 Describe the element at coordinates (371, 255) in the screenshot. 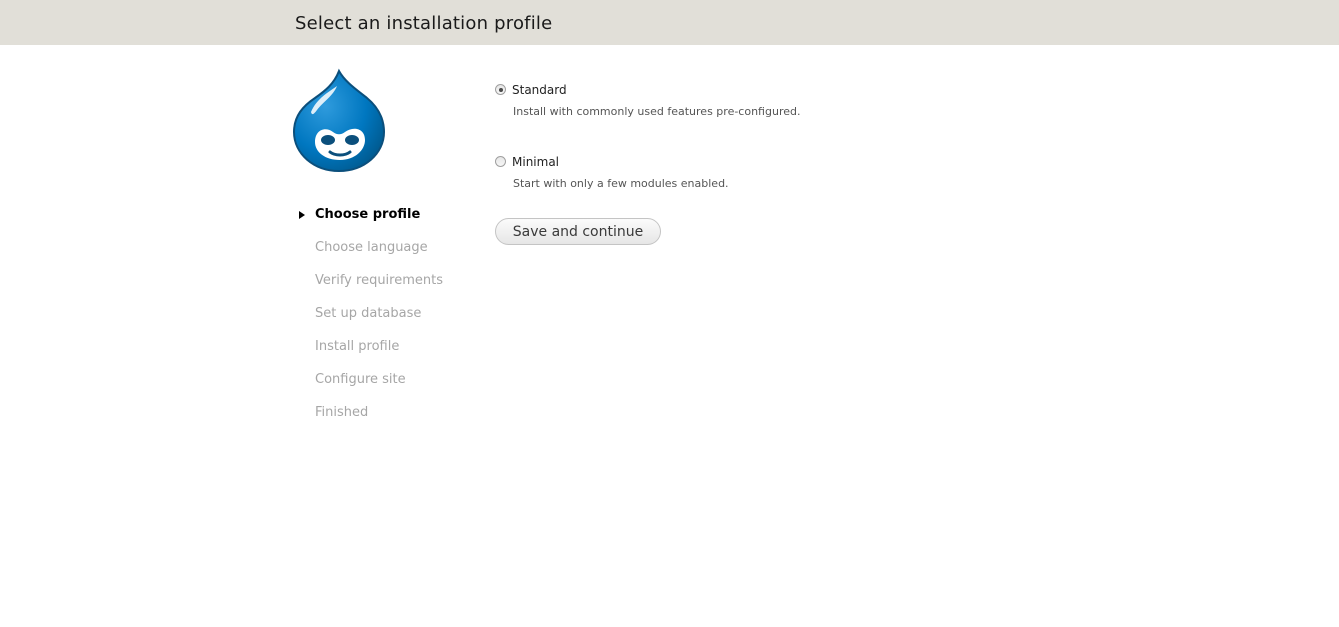

I see `step-choose-language: Choose language` at that location.